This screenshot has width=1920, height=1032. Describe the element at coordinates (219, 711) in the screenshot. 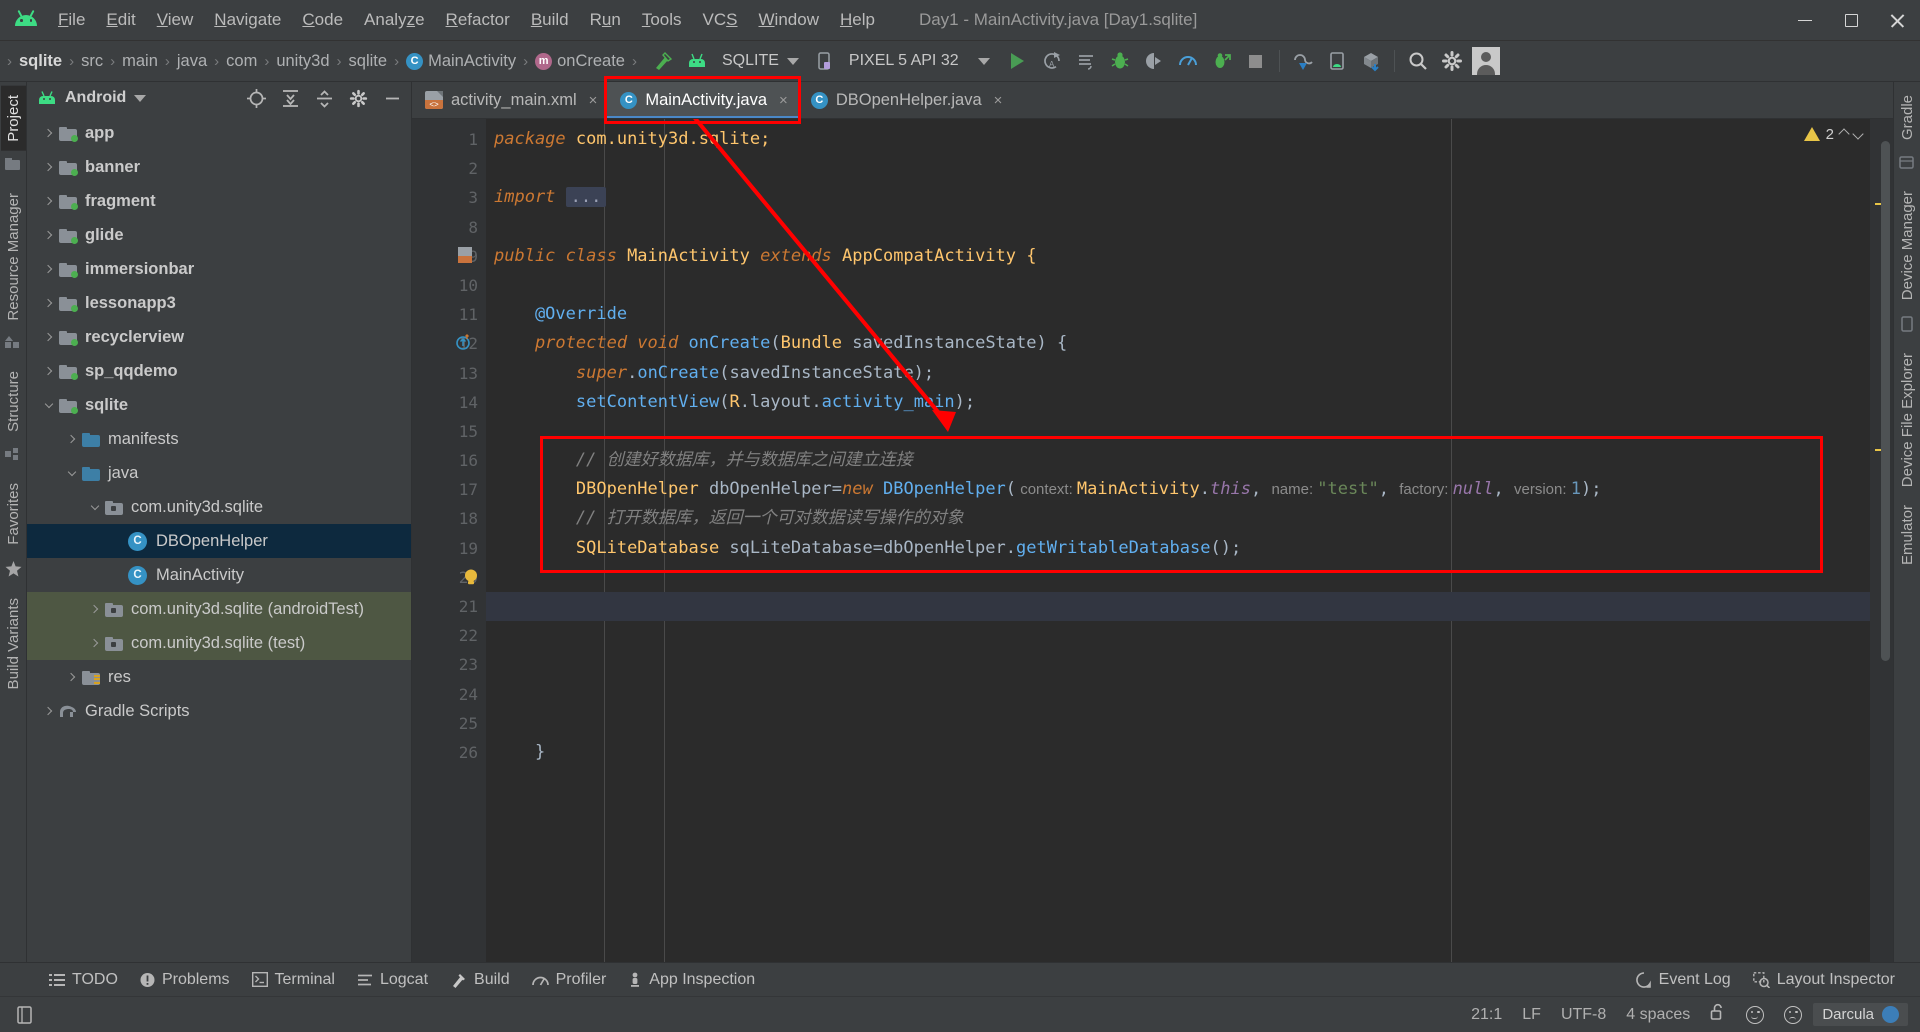

I see `tree-item-gradle-scripts: Gradle Scripts` at that location.